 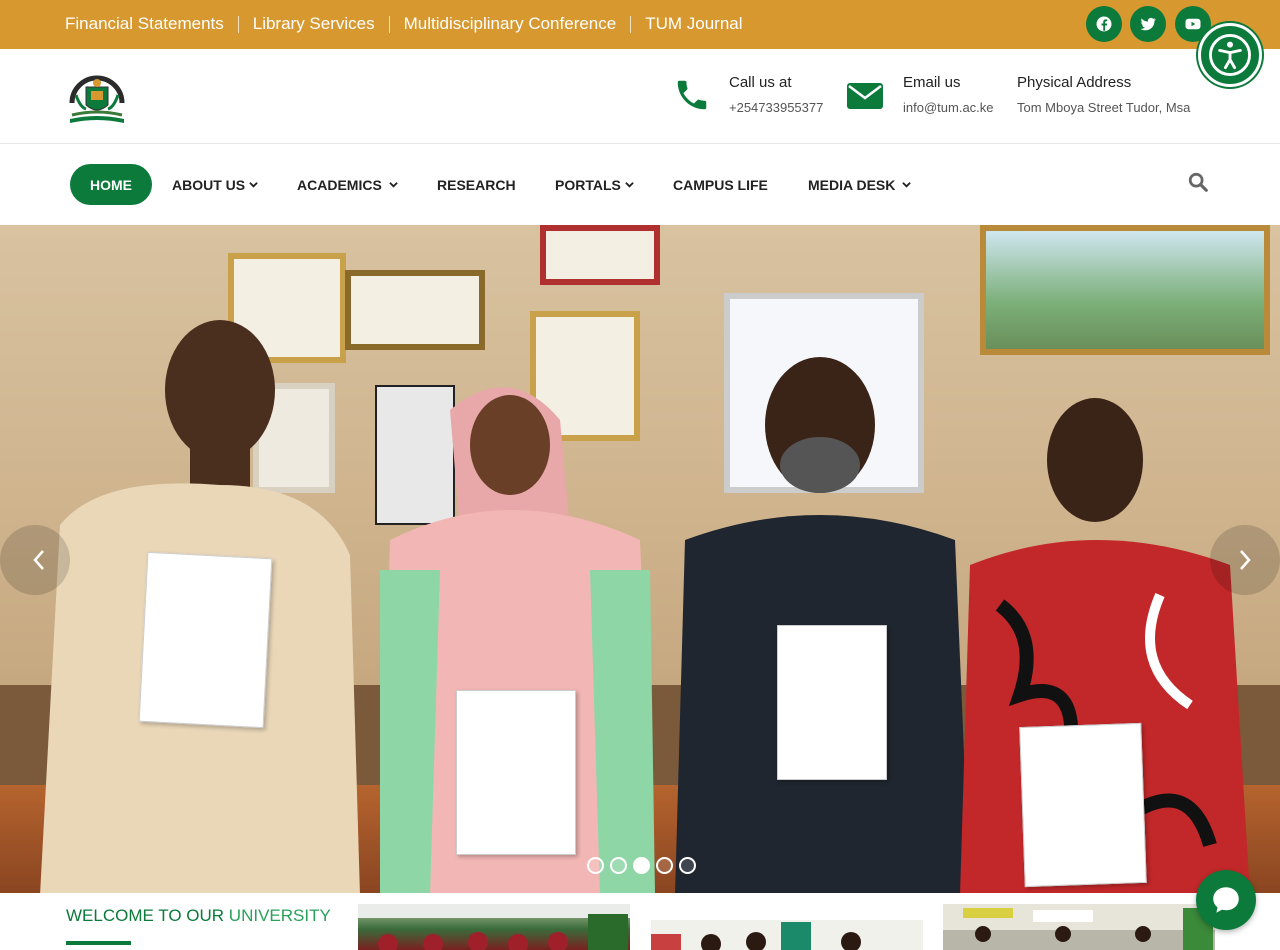 What do you see at coordinates (97, 97) in the screenshot?
I see `university-logo` at bounding box center [97, 97].